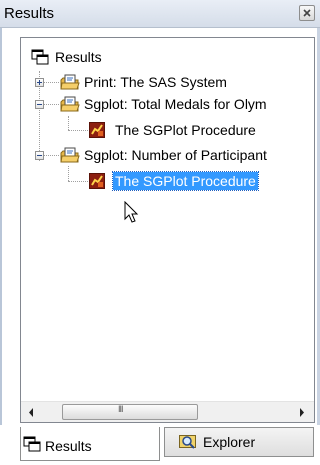 The height and width of the screenshot is (465, 320). Describe the element at coordinates (29, 13) in the screenshot. I see `window-title: Results` at that location.